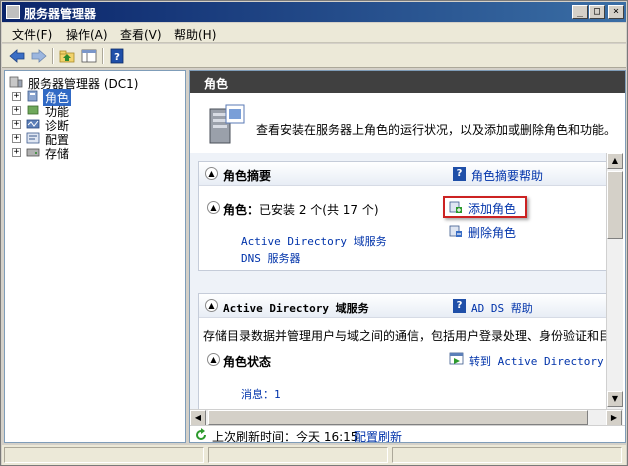  I want to click on tree-item-features: + 功能, so click(97, 111).